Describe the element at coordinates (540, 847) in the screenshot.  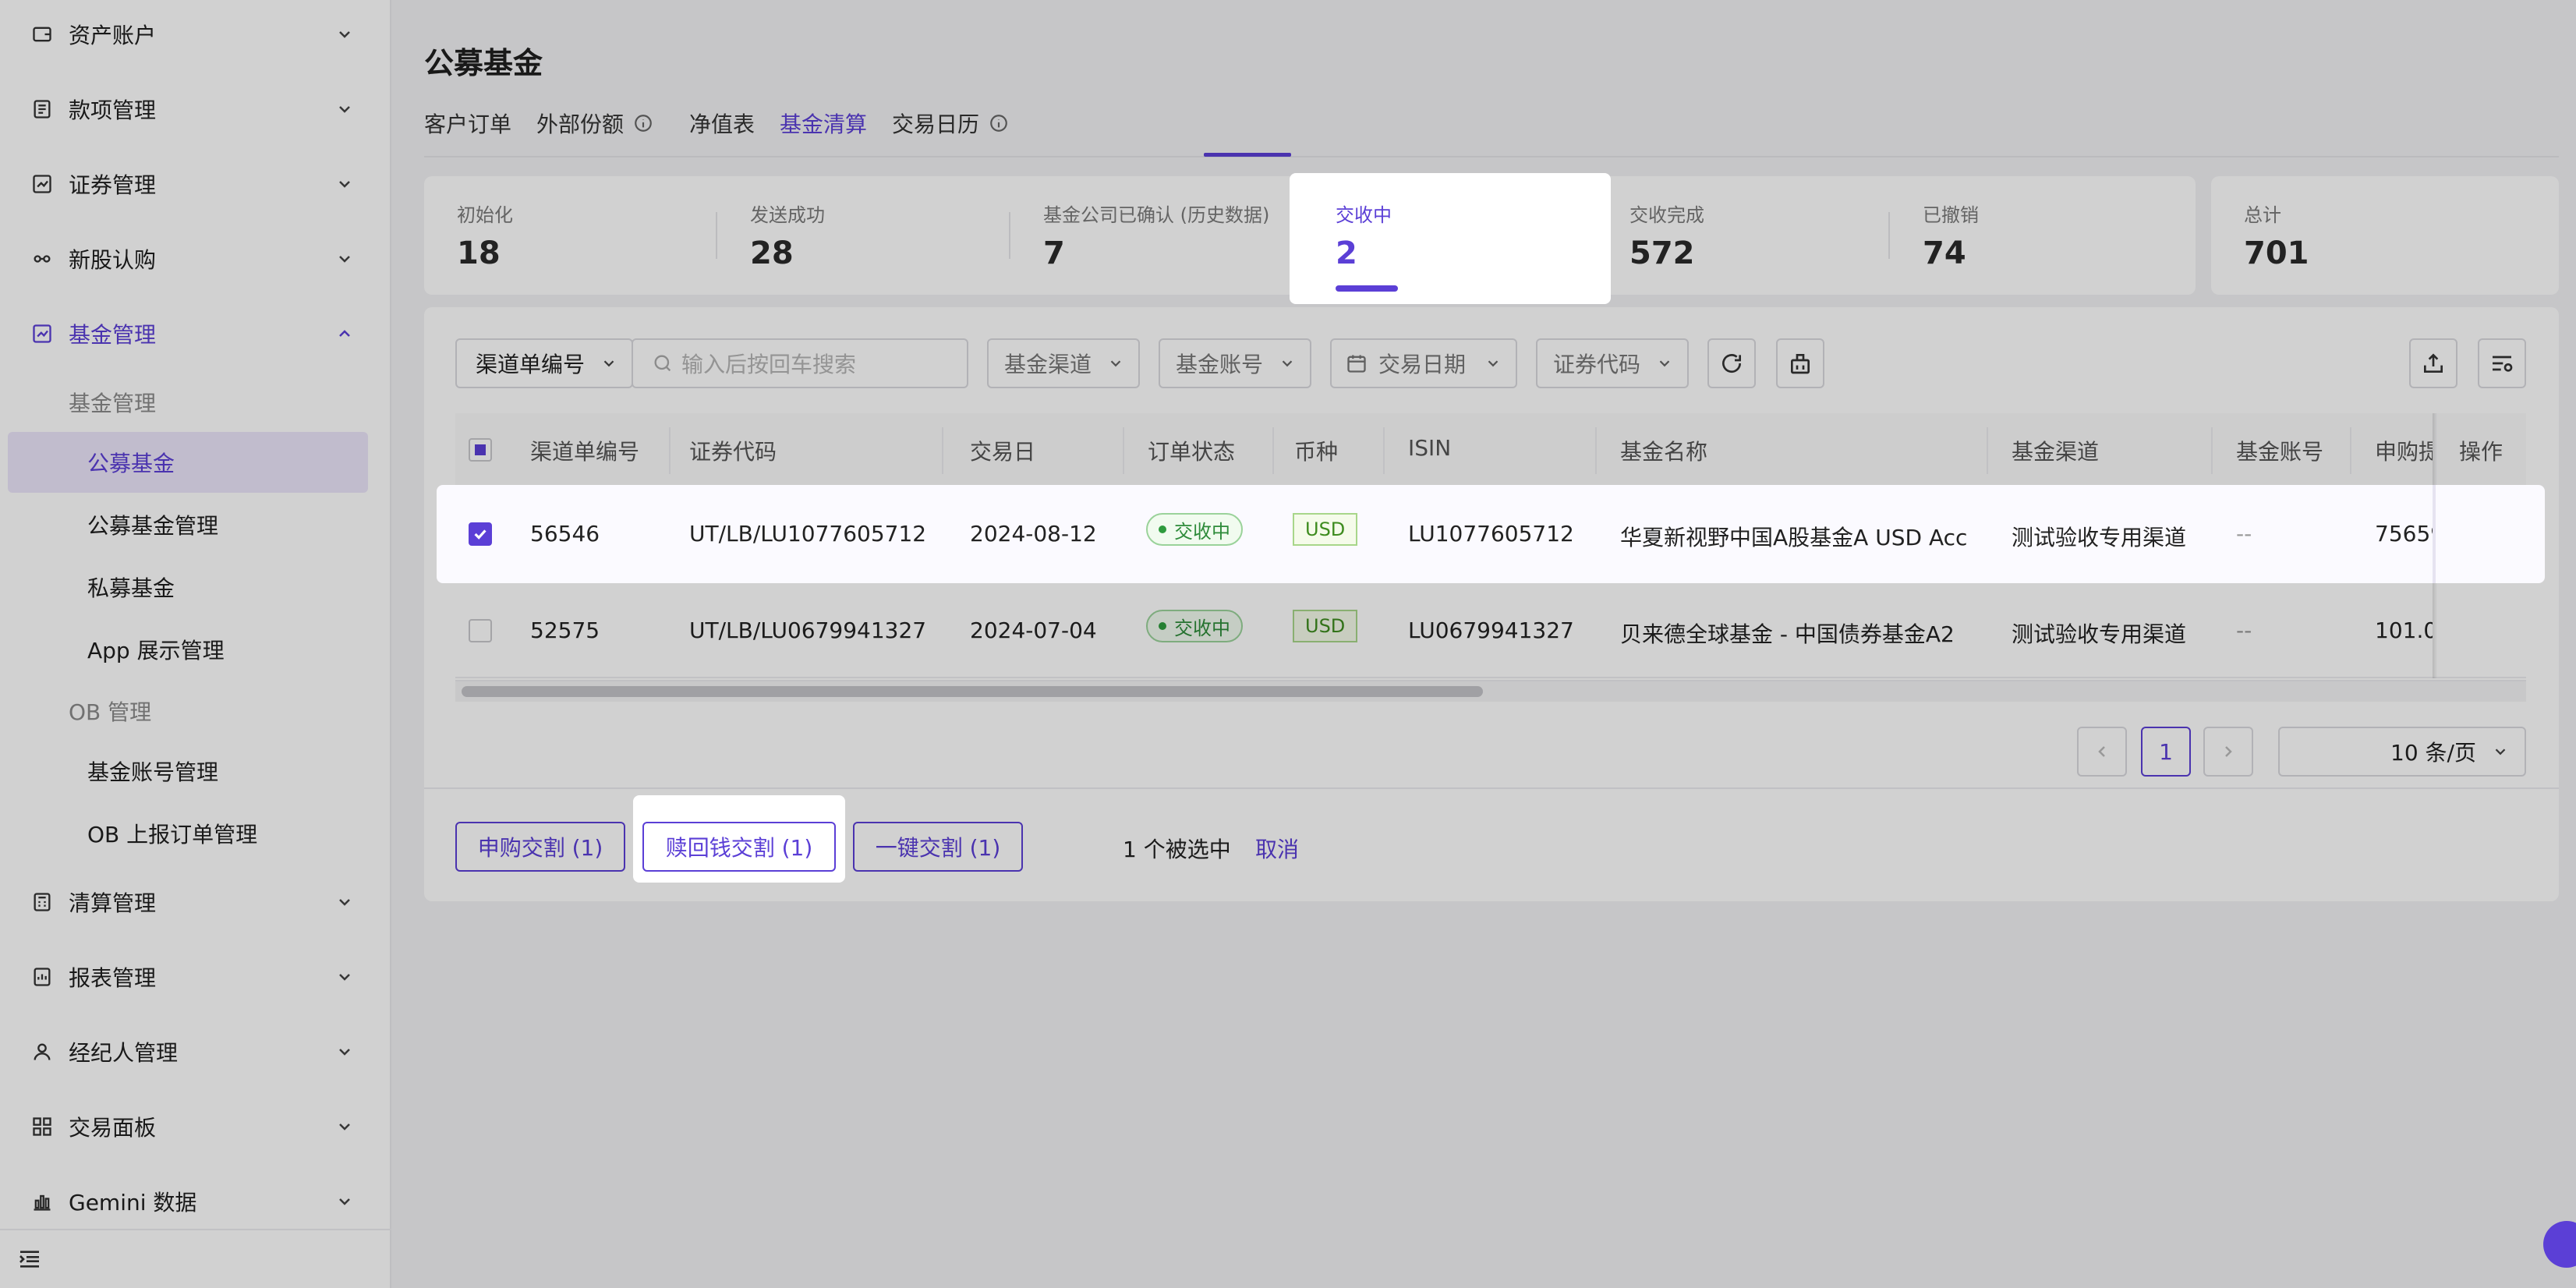
I see `subscribe-settle-button: 申购交割 (1)` at that location.